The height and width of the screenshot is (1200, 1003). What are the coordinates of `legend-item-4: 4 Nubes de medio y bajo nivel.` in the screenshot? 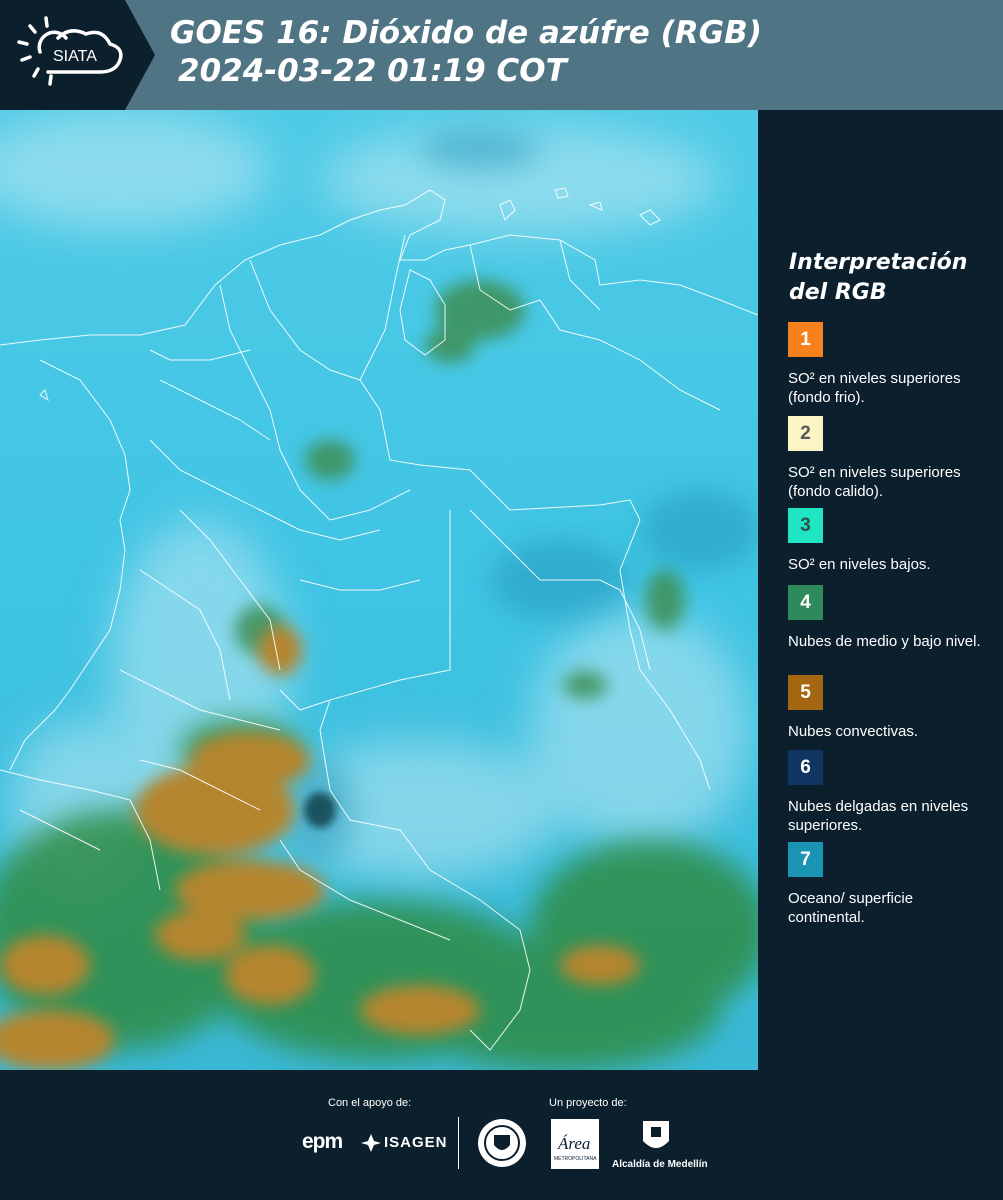 It's located at (888, 618).